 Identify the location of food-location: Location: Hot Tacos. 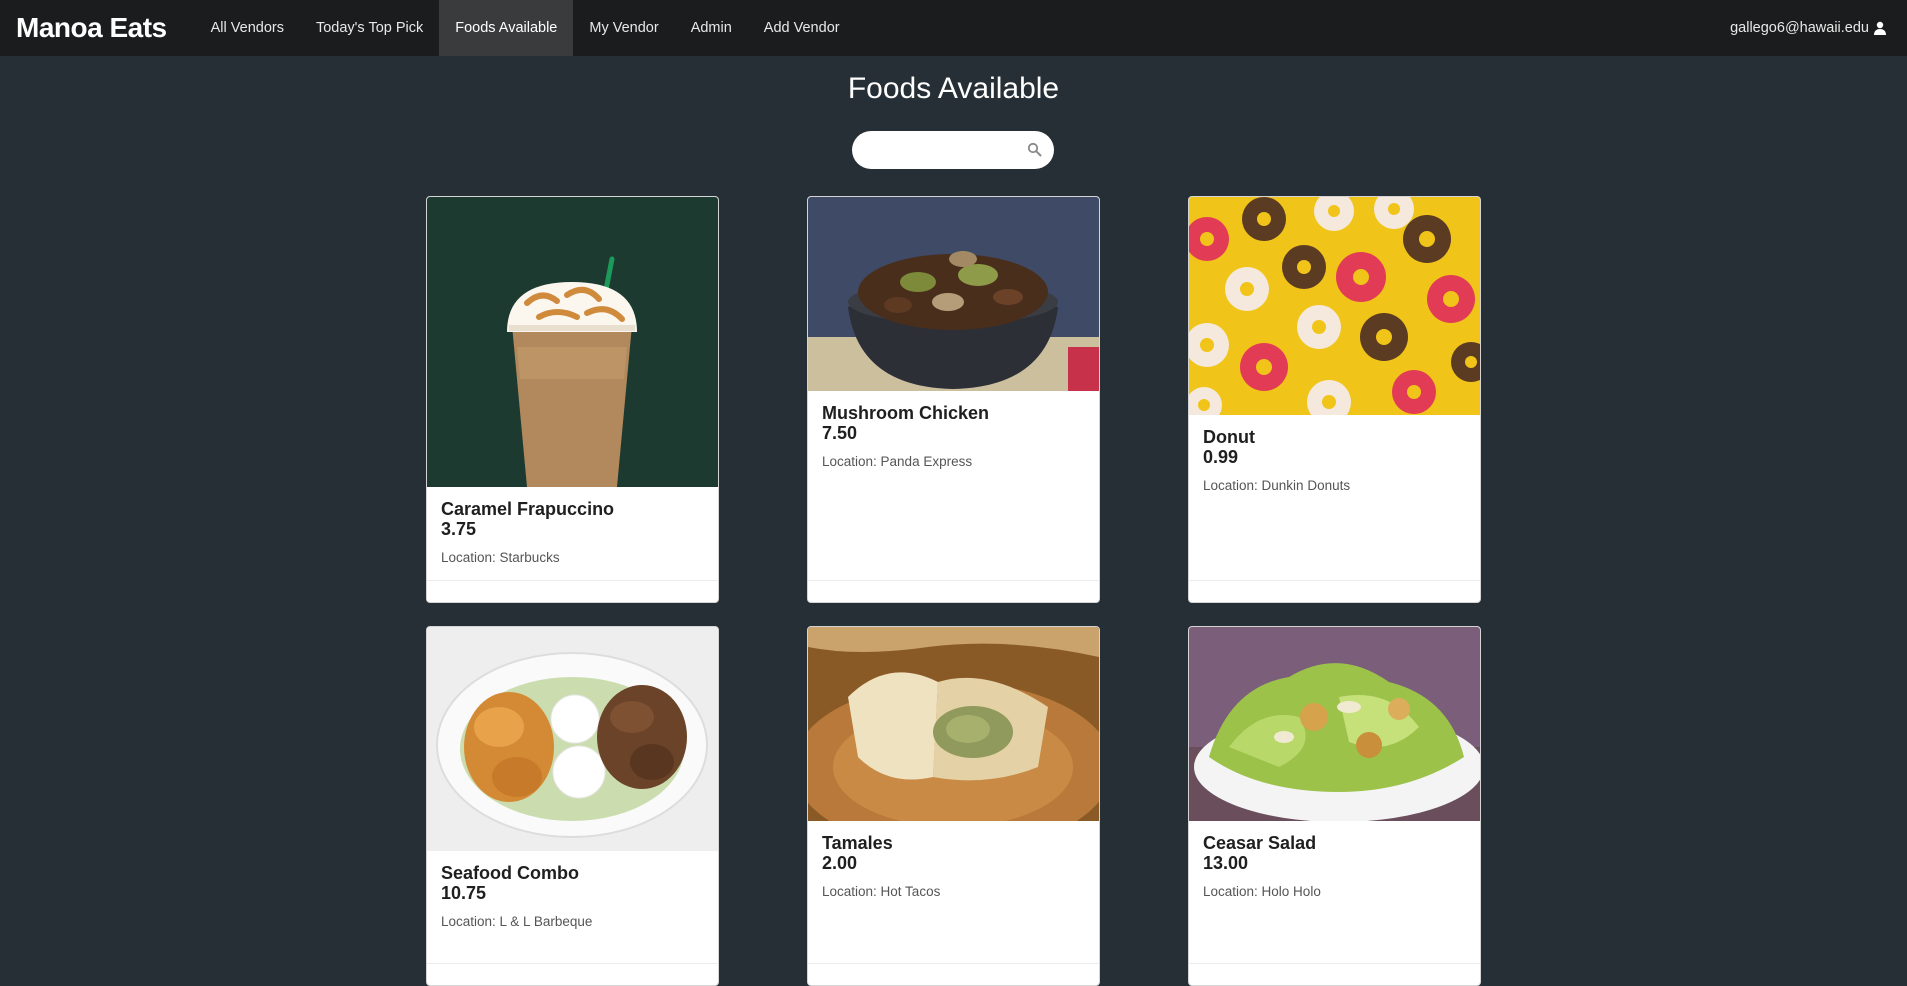
(881, 891).